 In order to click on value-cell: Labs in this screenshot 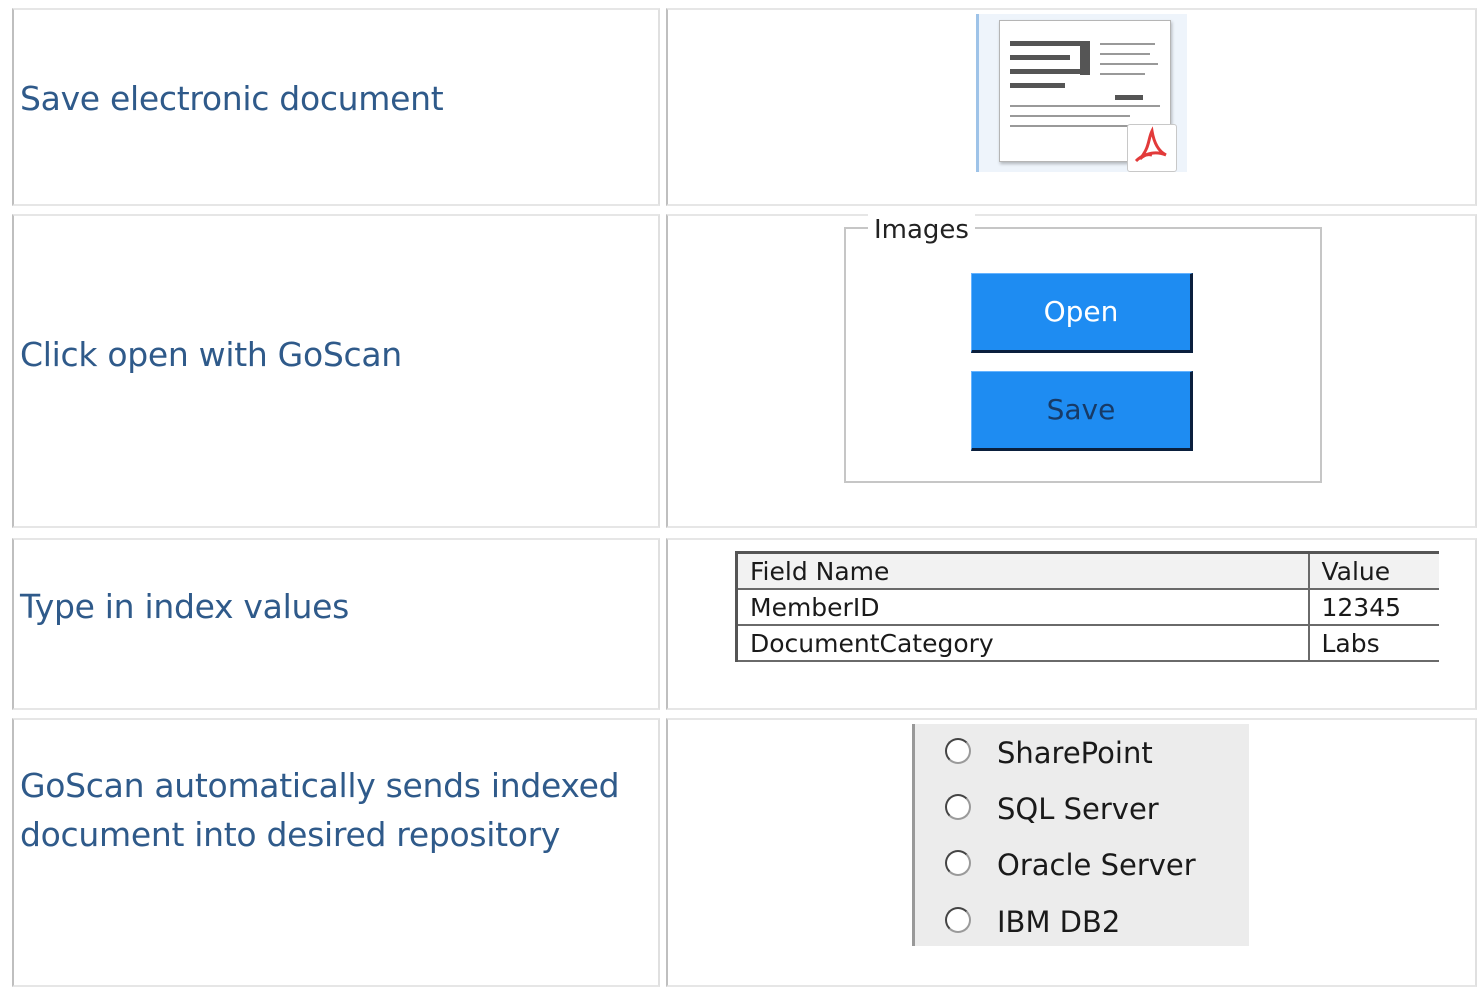, I will do `click(1373, 643)`.